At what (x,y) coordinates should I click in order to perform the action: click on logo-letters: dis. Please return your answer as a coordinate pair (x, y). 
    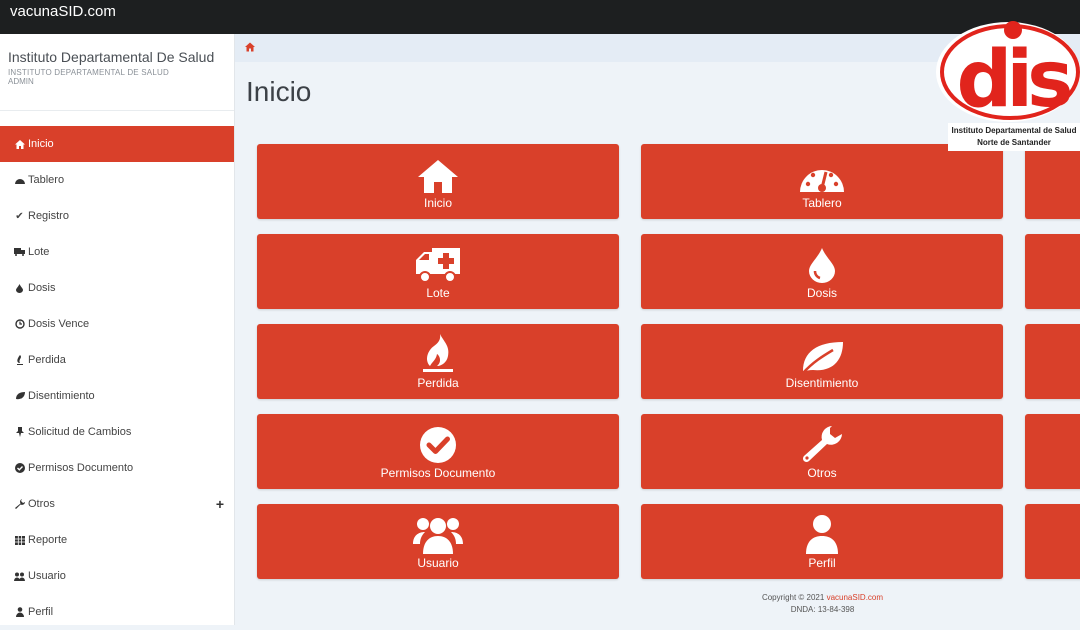
    Looking at the image, I should click on (1014, 80).